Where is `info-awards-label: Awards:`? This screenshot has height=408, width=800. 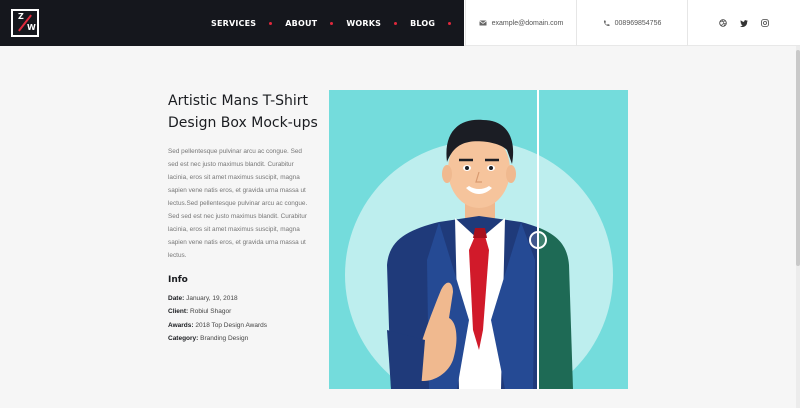 info-awards-label: Awards: is located at coordinates (181, 325).